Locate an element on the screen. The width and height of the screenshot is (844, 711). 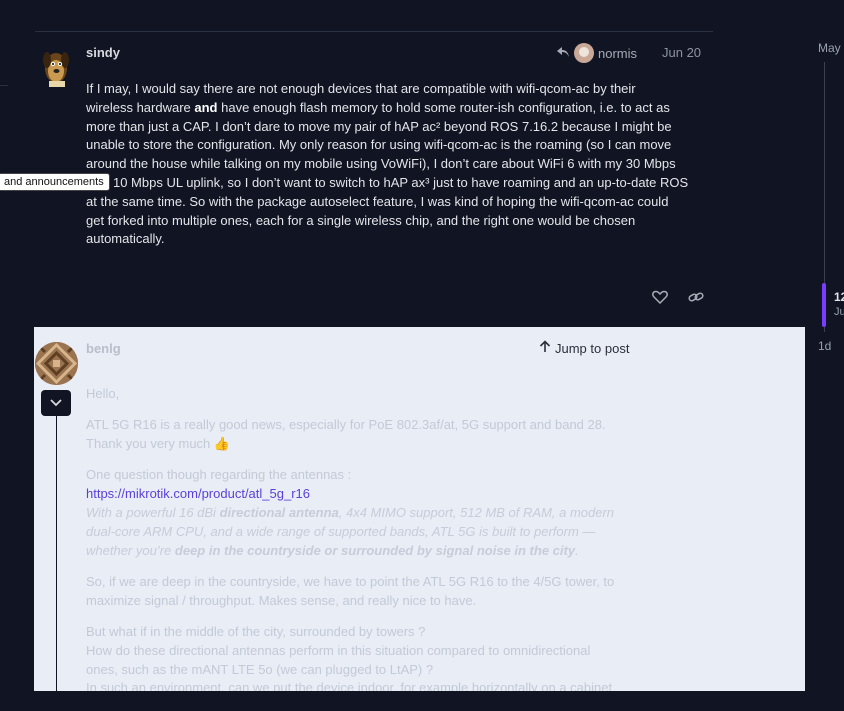
quoted-avatar is located at coordinates (56, 363).